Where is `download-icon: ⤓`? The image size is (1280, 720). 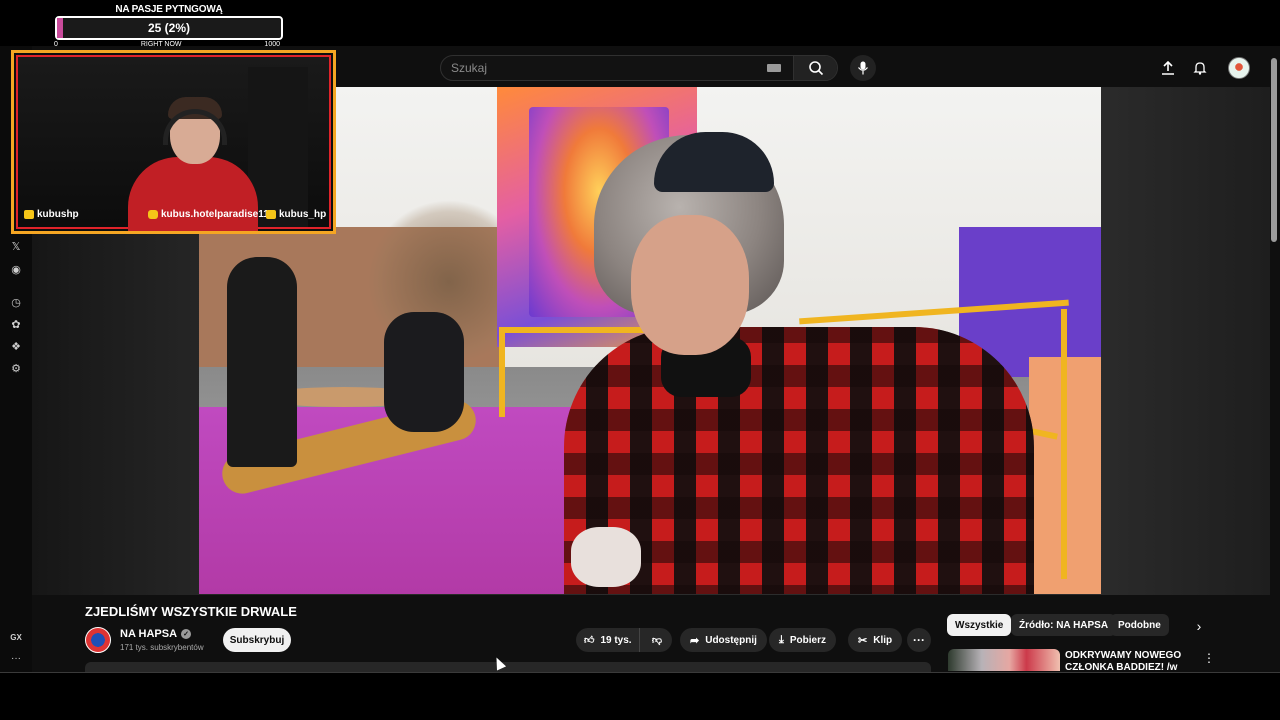 download-icon: ⤓ is located at coordinates (781, 639).